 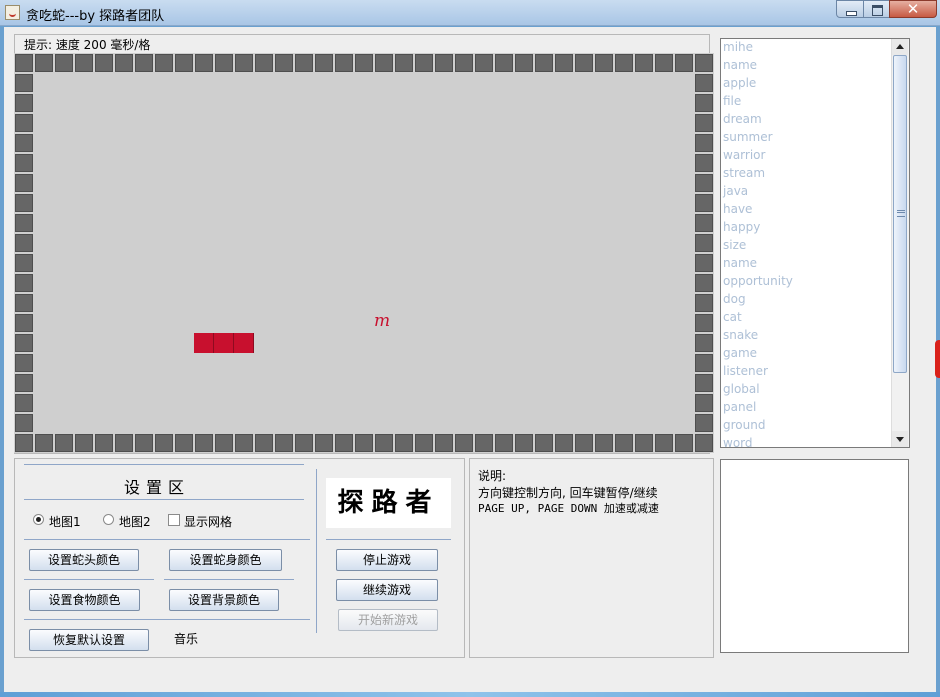 I want to click on background-color-button: 设置背景颜色, so click(x=224, y=600).